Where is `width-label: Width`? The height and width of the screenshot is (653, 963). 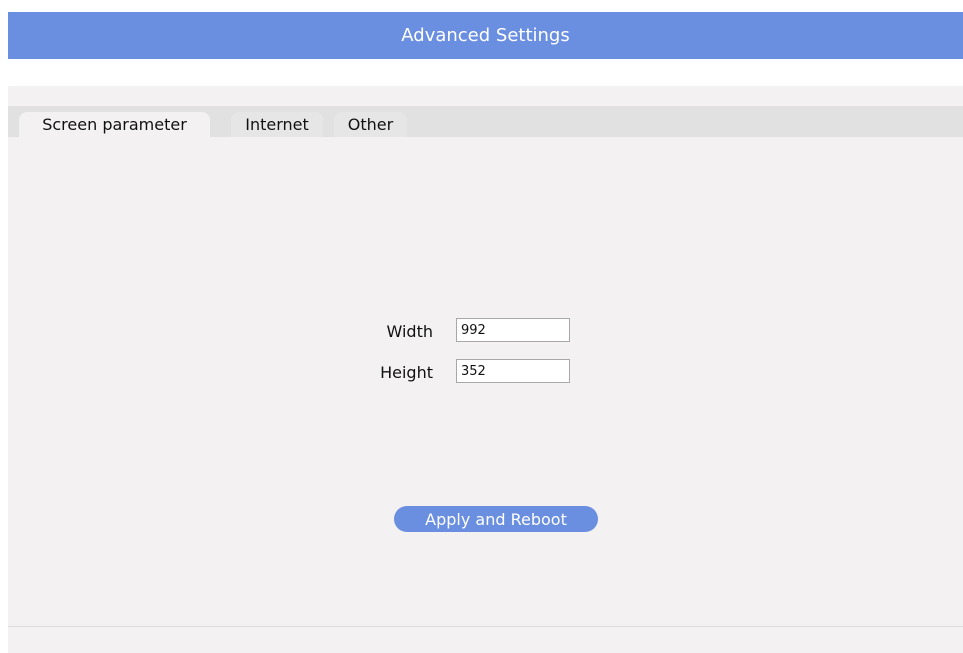 width-label: Width is located at coordinates (409, 331).